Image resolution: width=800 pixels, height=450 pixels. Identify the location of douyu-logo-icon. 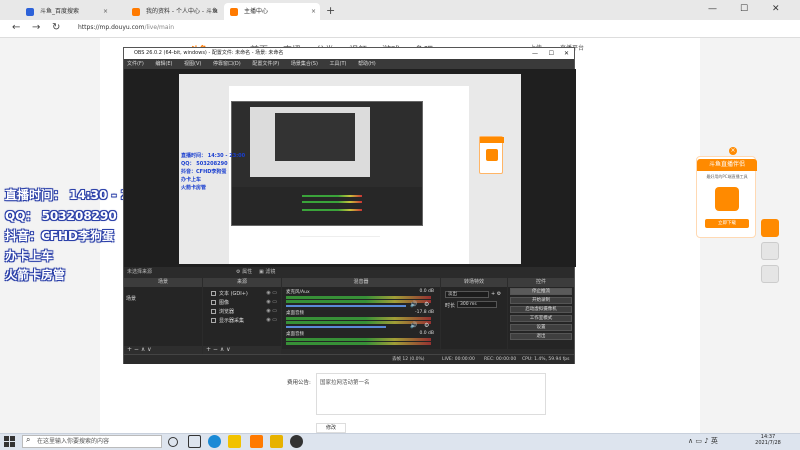
(727, 199).